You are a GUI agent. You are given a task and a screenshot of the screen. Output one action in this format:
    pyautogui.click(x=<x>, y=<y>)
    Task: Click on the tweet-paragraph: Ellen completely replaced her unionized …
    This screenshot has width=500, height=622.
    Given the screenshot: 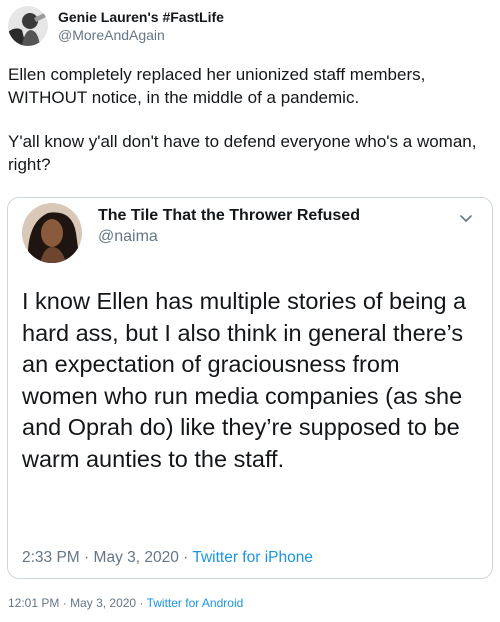 What is the action you would take?
    pyautogui.click(x=217, y=86)
    